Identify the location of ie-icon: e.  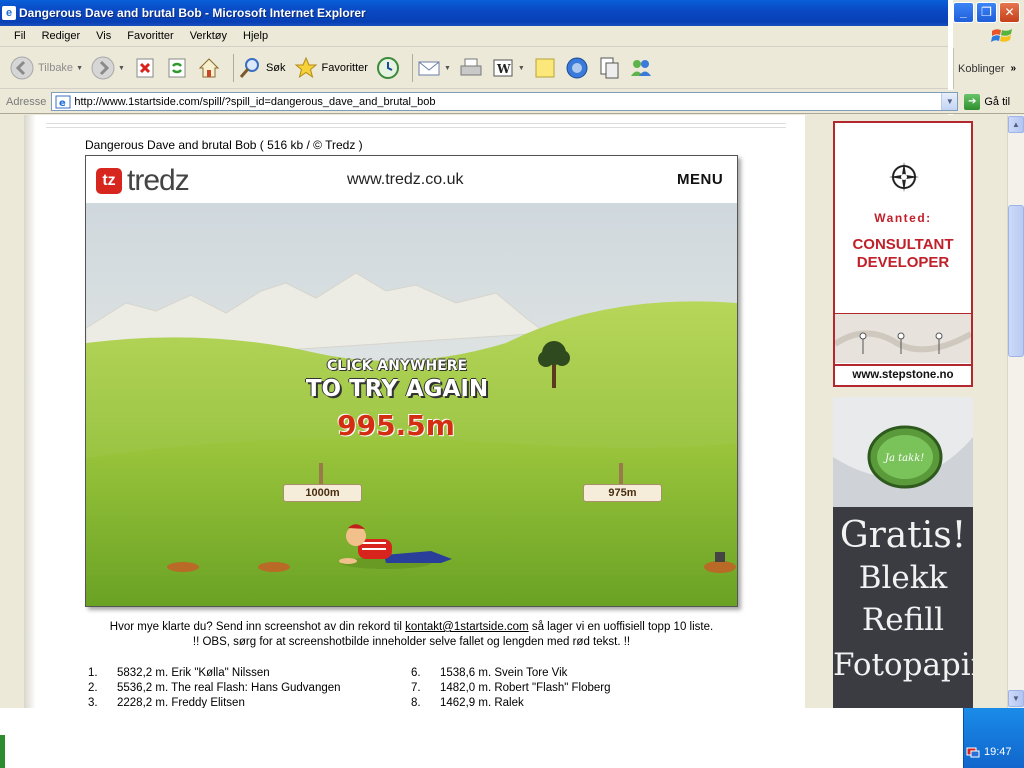
(9, 13).